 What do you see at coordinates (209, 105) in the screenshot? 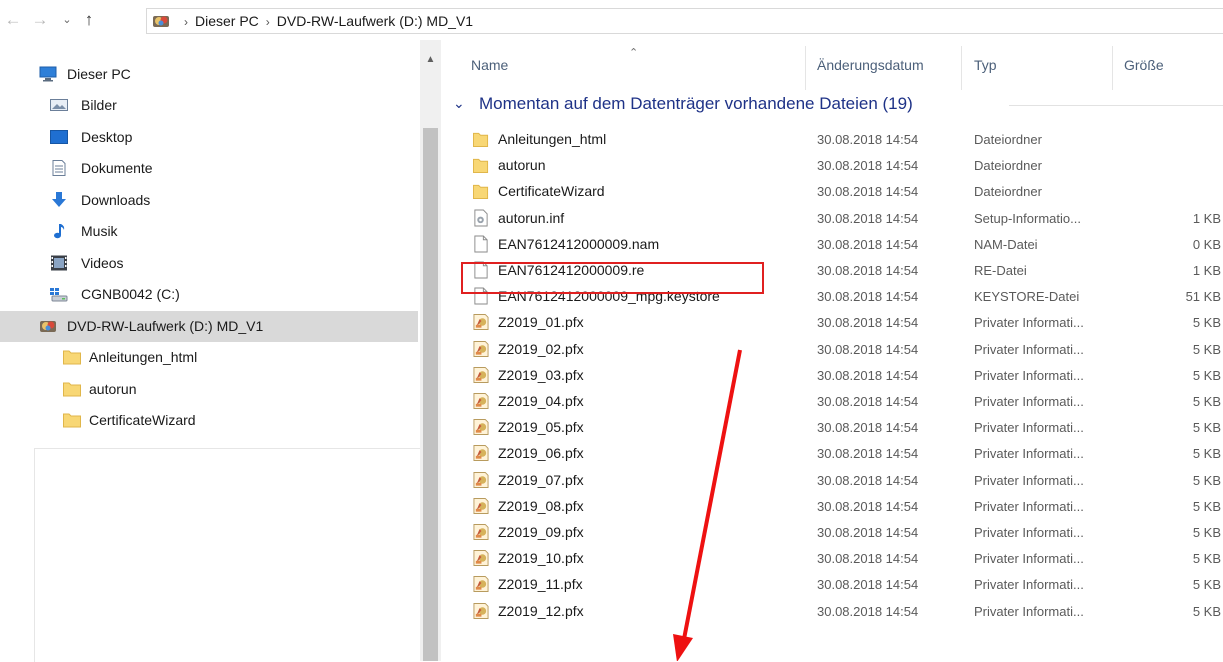
I see `nav-item-pictures: Bilder` at bounding box center [209, 105].